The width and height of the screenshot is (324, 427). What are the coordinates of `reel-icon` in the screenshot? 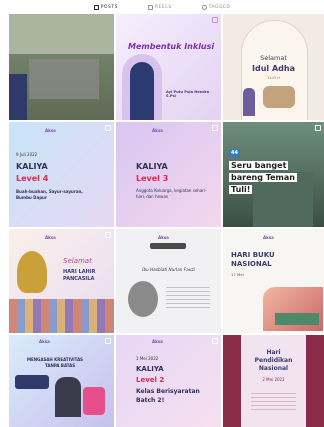 It's located at (318, 128).